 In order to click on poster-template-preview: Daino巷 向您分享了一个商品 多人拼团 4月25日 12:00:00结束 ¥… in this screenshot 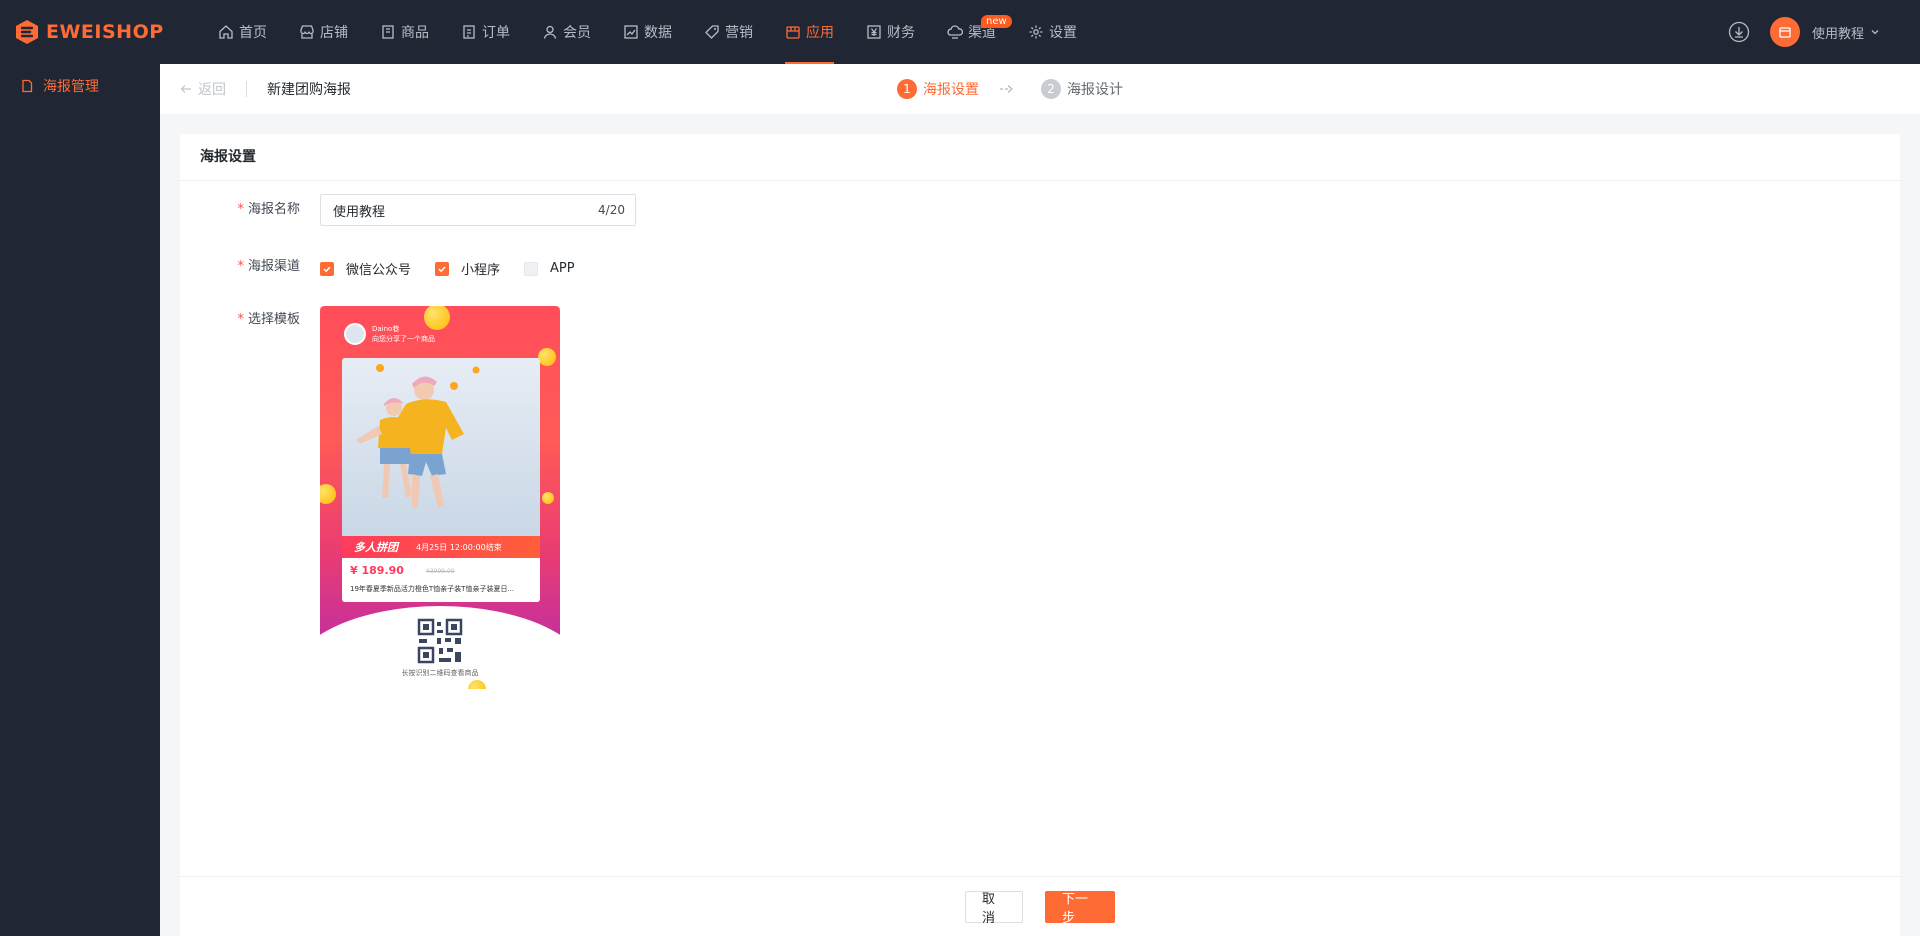, I will do `click(440, 497)`.